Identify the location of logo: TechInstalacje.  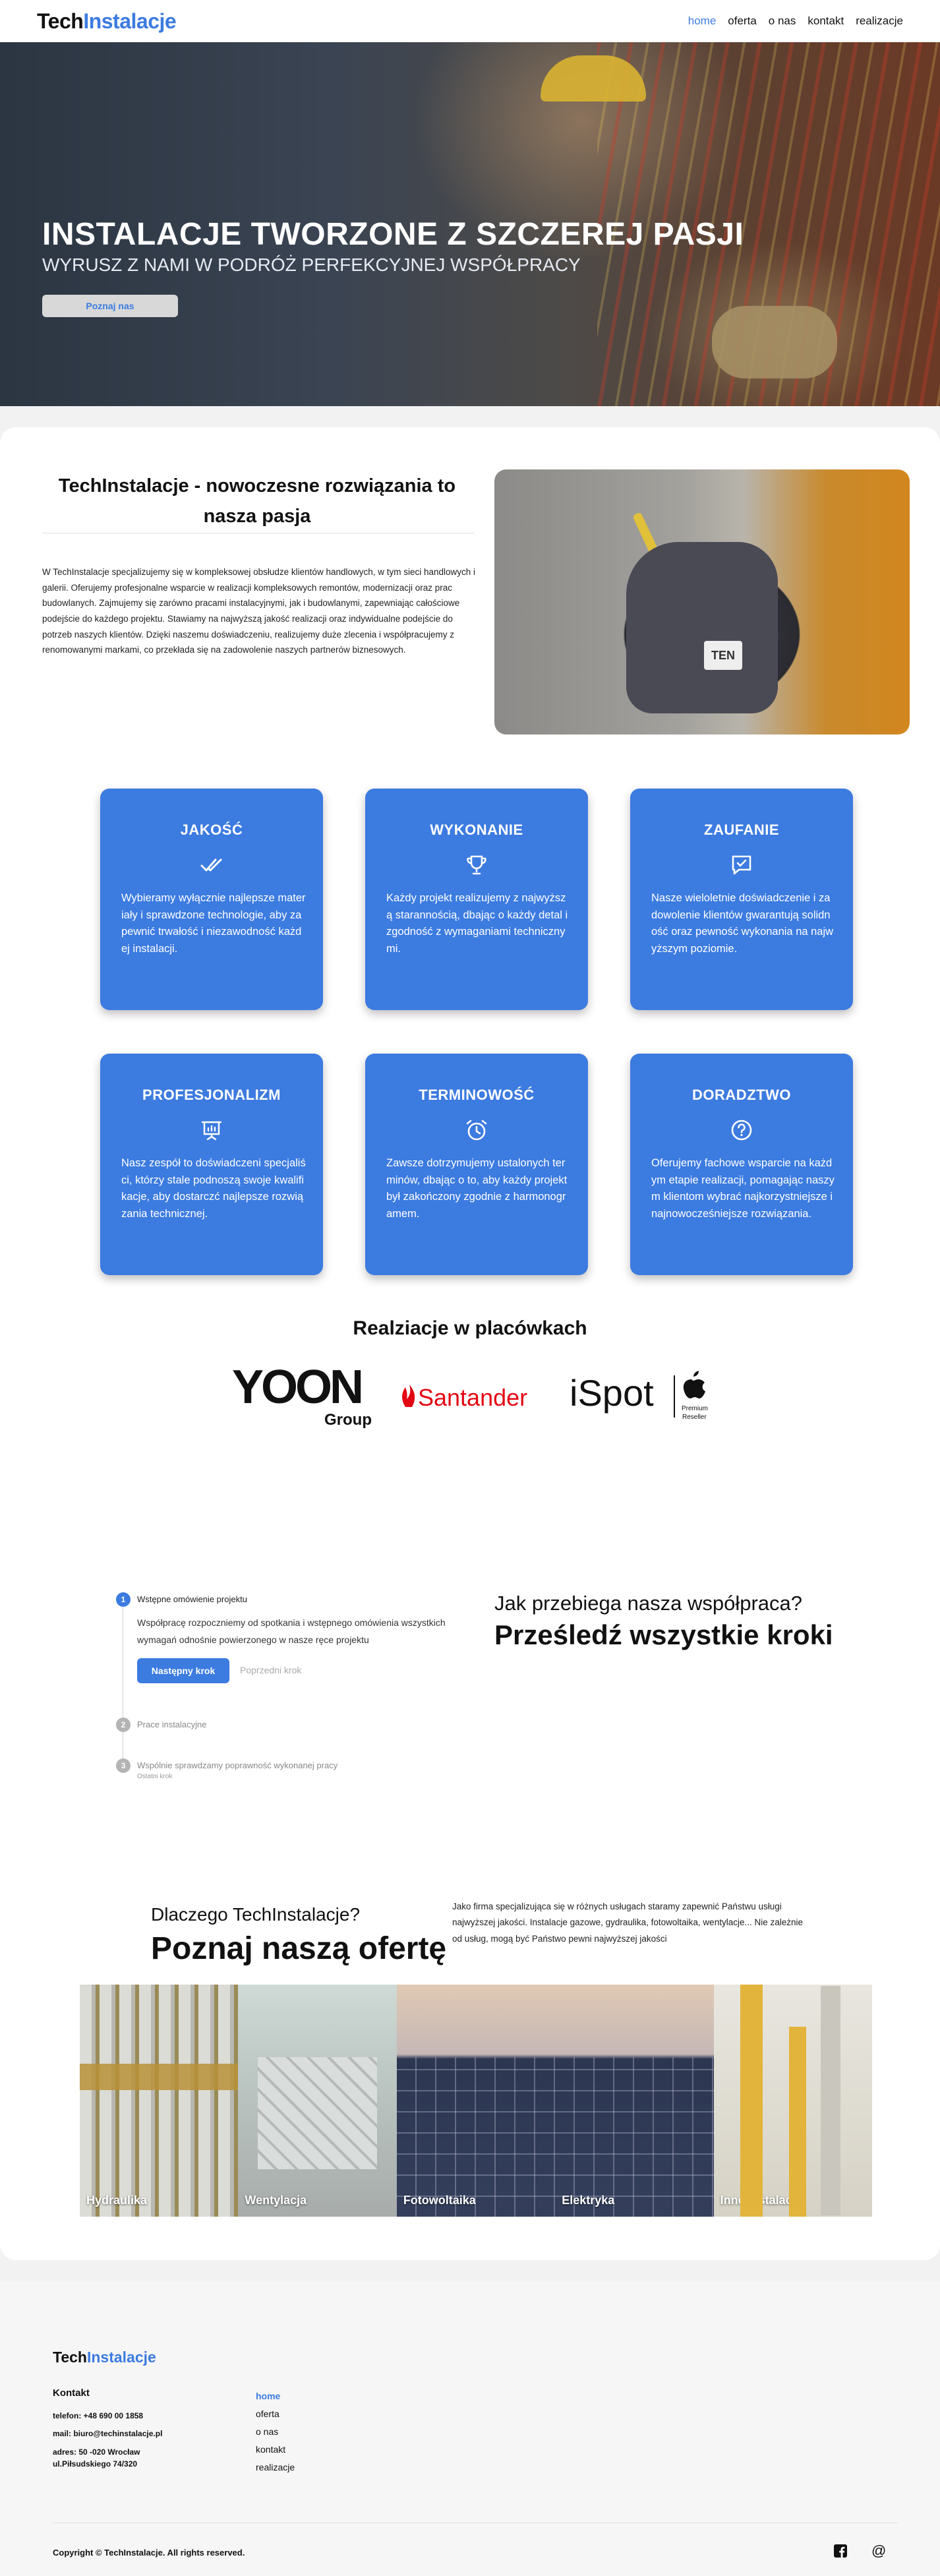
(107, 21).